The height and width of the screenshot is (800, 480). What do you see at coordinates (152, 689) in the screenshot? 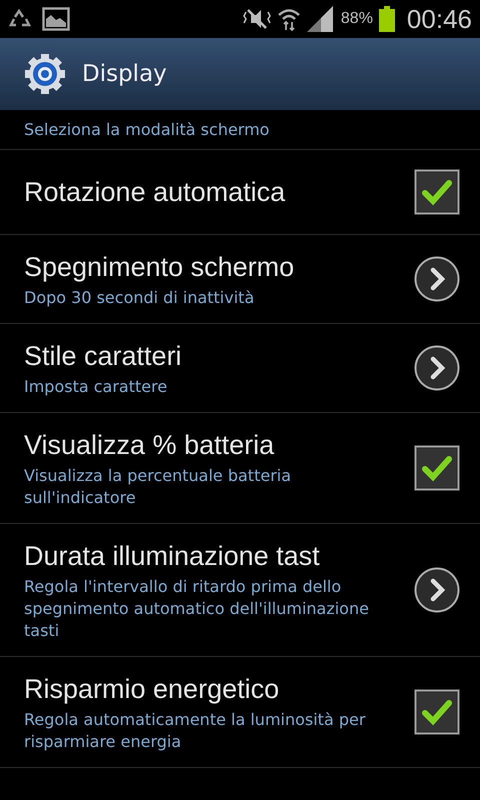
I see `setting-title: Risparmio energetico` at bounding box center [152, 689].